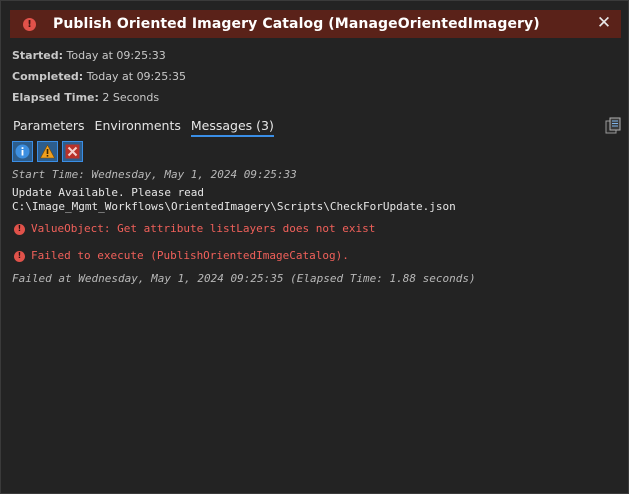 The image size is (629, 494). I want to click on update-message-line1: Update Available. Please read, so click(108, 192).